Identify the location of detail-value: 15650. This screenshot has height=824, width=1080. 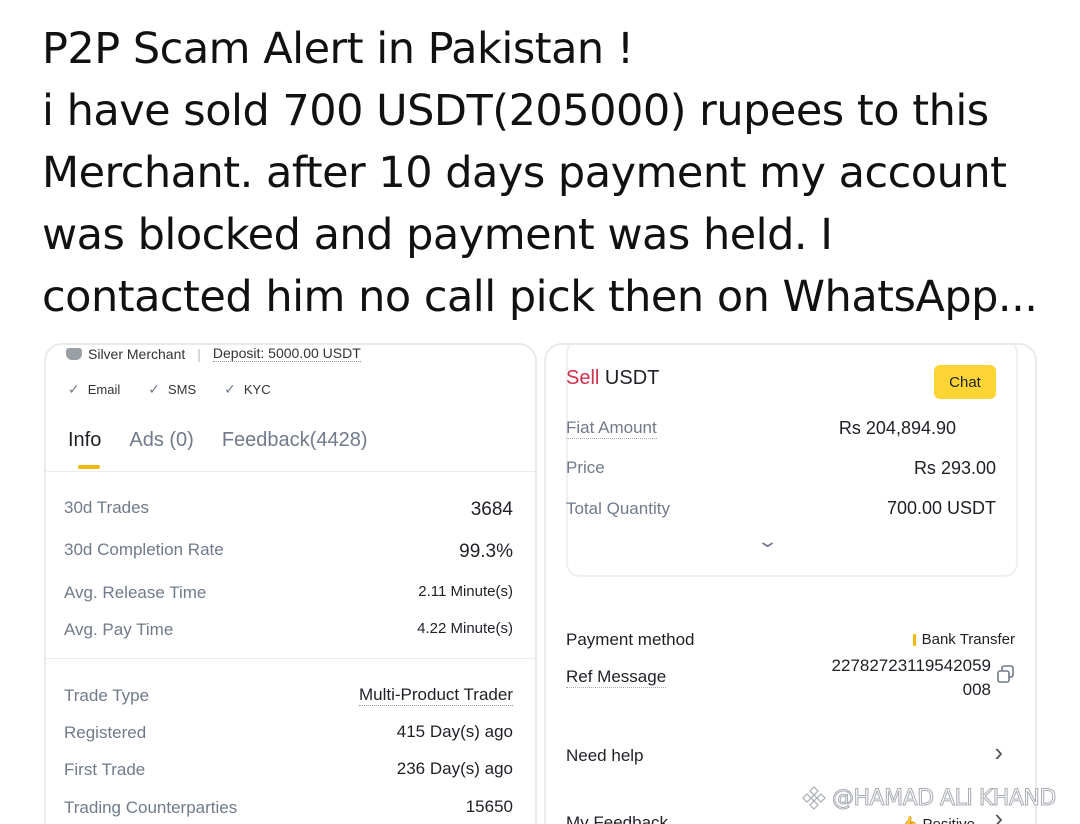
(489, 806).